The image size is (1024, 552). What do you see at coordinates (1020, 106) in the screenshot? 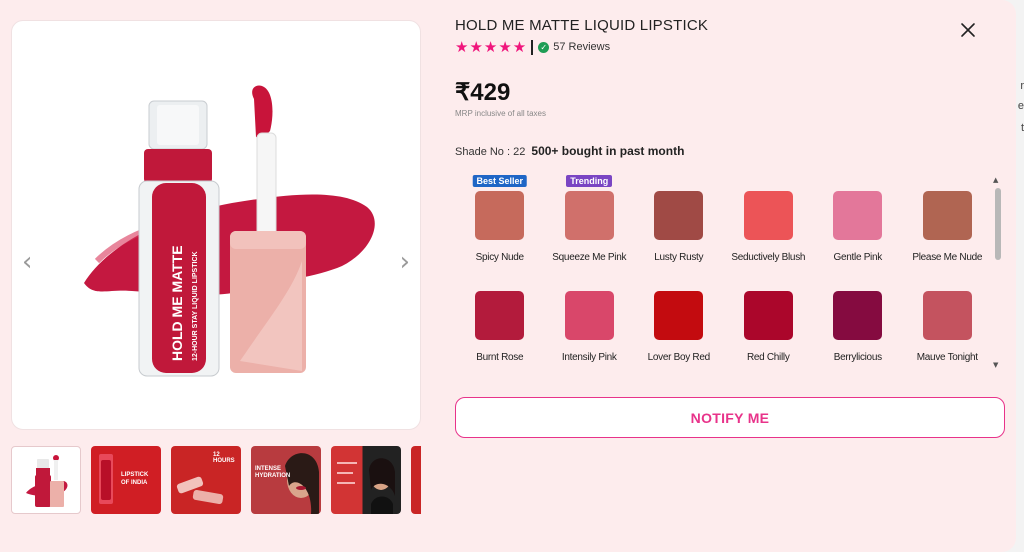
I see `backdrop-text-2: e` at bounding box center [1020, 106].